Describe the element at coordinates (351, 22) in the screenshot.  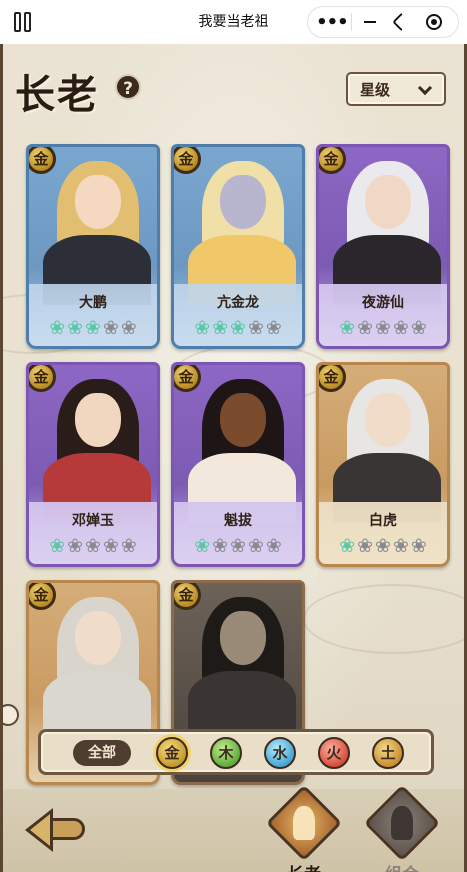
I see `capsule-divider` at that location.